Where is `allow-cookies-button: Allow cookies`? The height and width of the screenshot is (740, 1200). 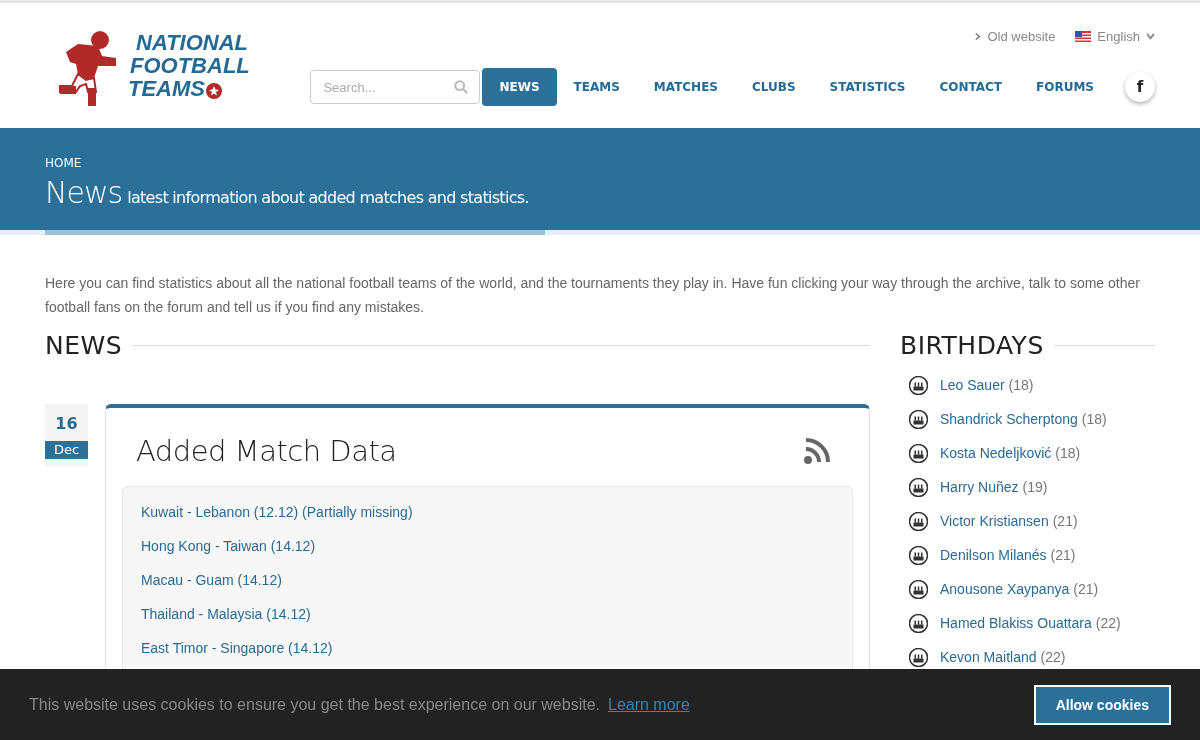
allow-cookies-button: Allow cookies is located at coordinates (1102, 704).